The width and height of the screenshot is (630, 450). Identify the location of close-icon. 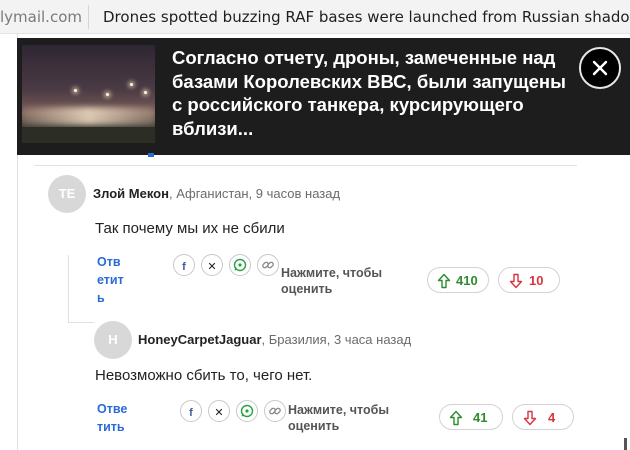
(600, 68).